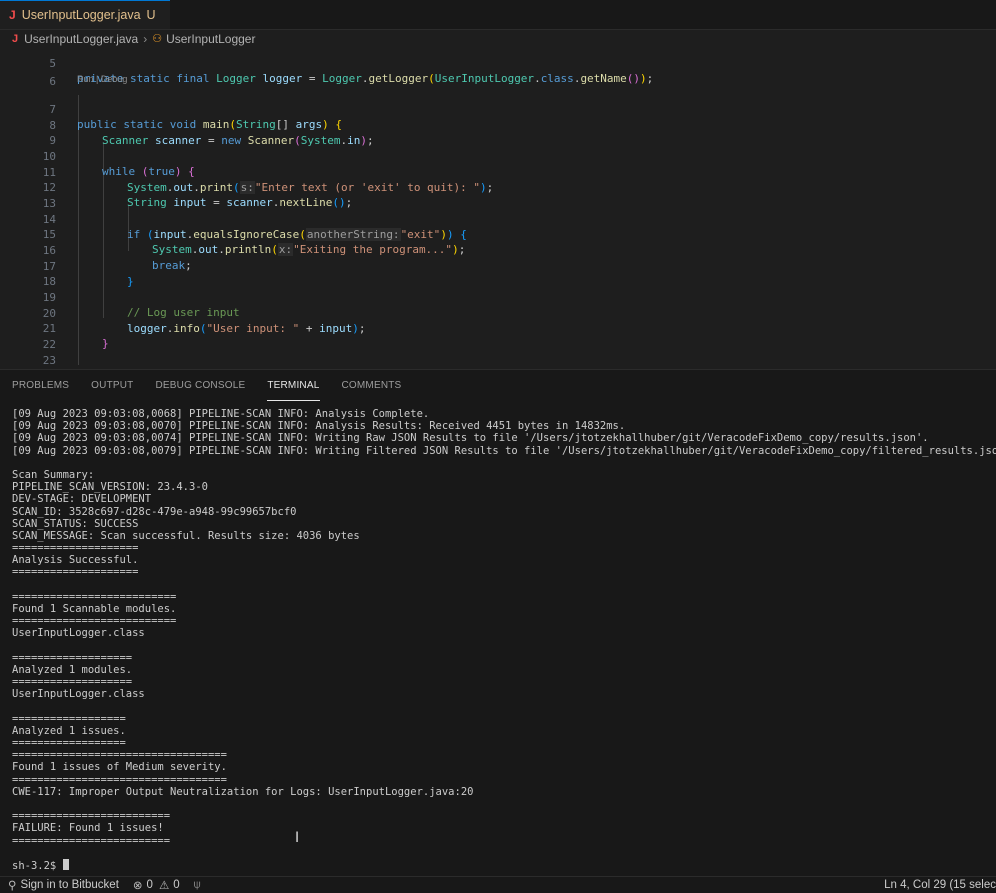 The image size is (996, 893). What do you see at coordinates (102, 79) in the screenshot?
I see `run-debug-codelens: Run | Debug` at bounding box center [102, 79].